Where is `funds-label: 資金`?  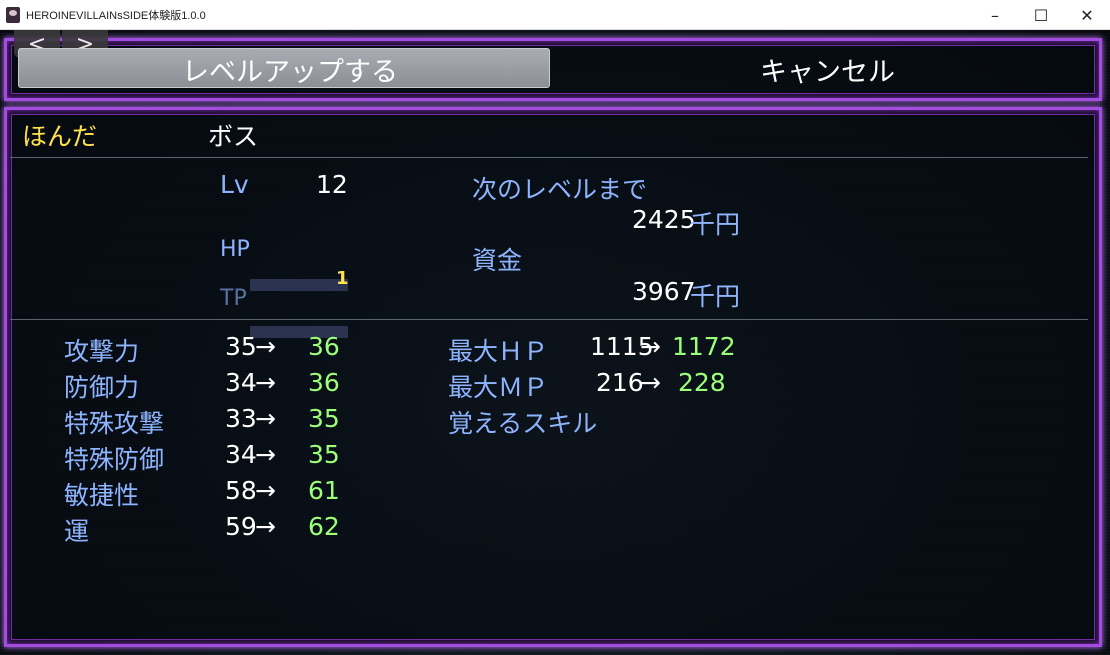
funds-label: 資金 is located at coordinates (497, 260).